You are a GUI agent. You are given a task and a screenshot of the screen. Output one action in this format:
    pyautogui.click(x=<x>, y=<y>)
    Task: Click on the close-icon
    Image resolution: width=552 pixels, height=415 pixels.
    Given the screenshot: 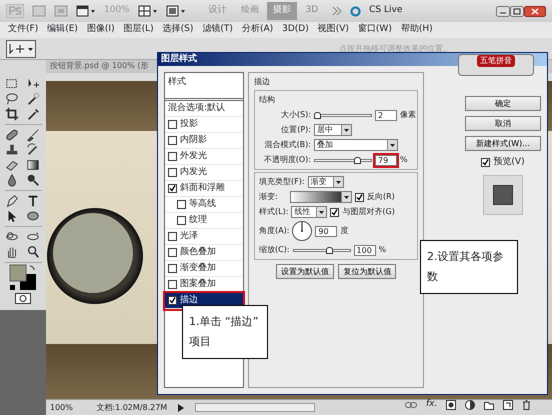 What is the action you would take?
    pyautogui.click(x=535, y=11)
    